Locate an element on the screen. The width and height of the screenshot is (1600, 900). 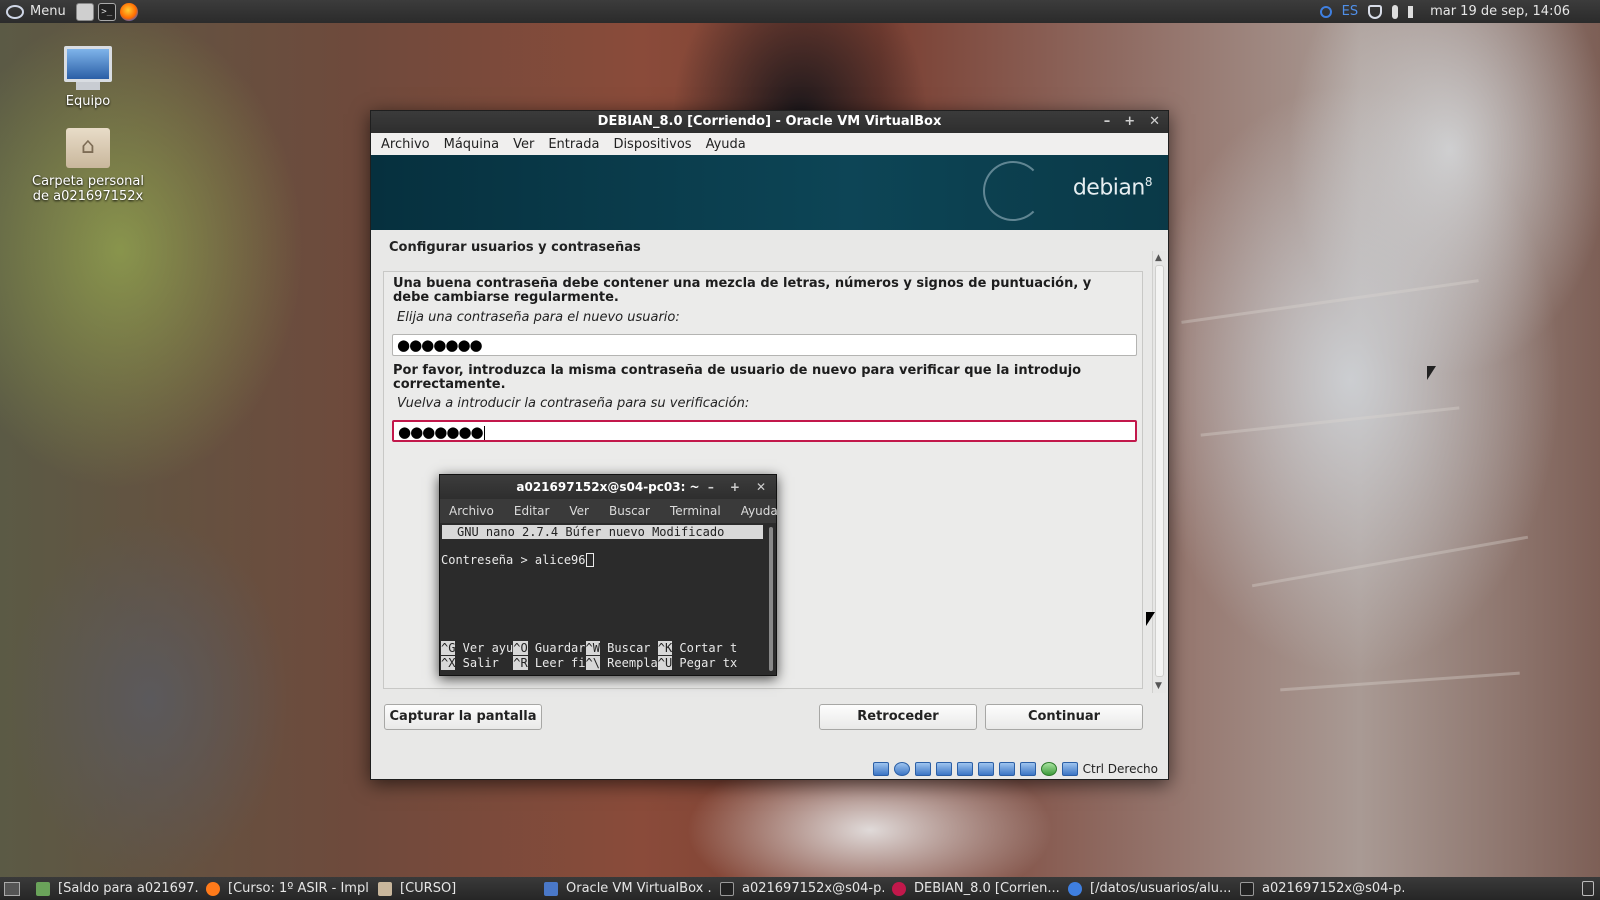
menu-ver: Ver is located at coordinates (523, 144).